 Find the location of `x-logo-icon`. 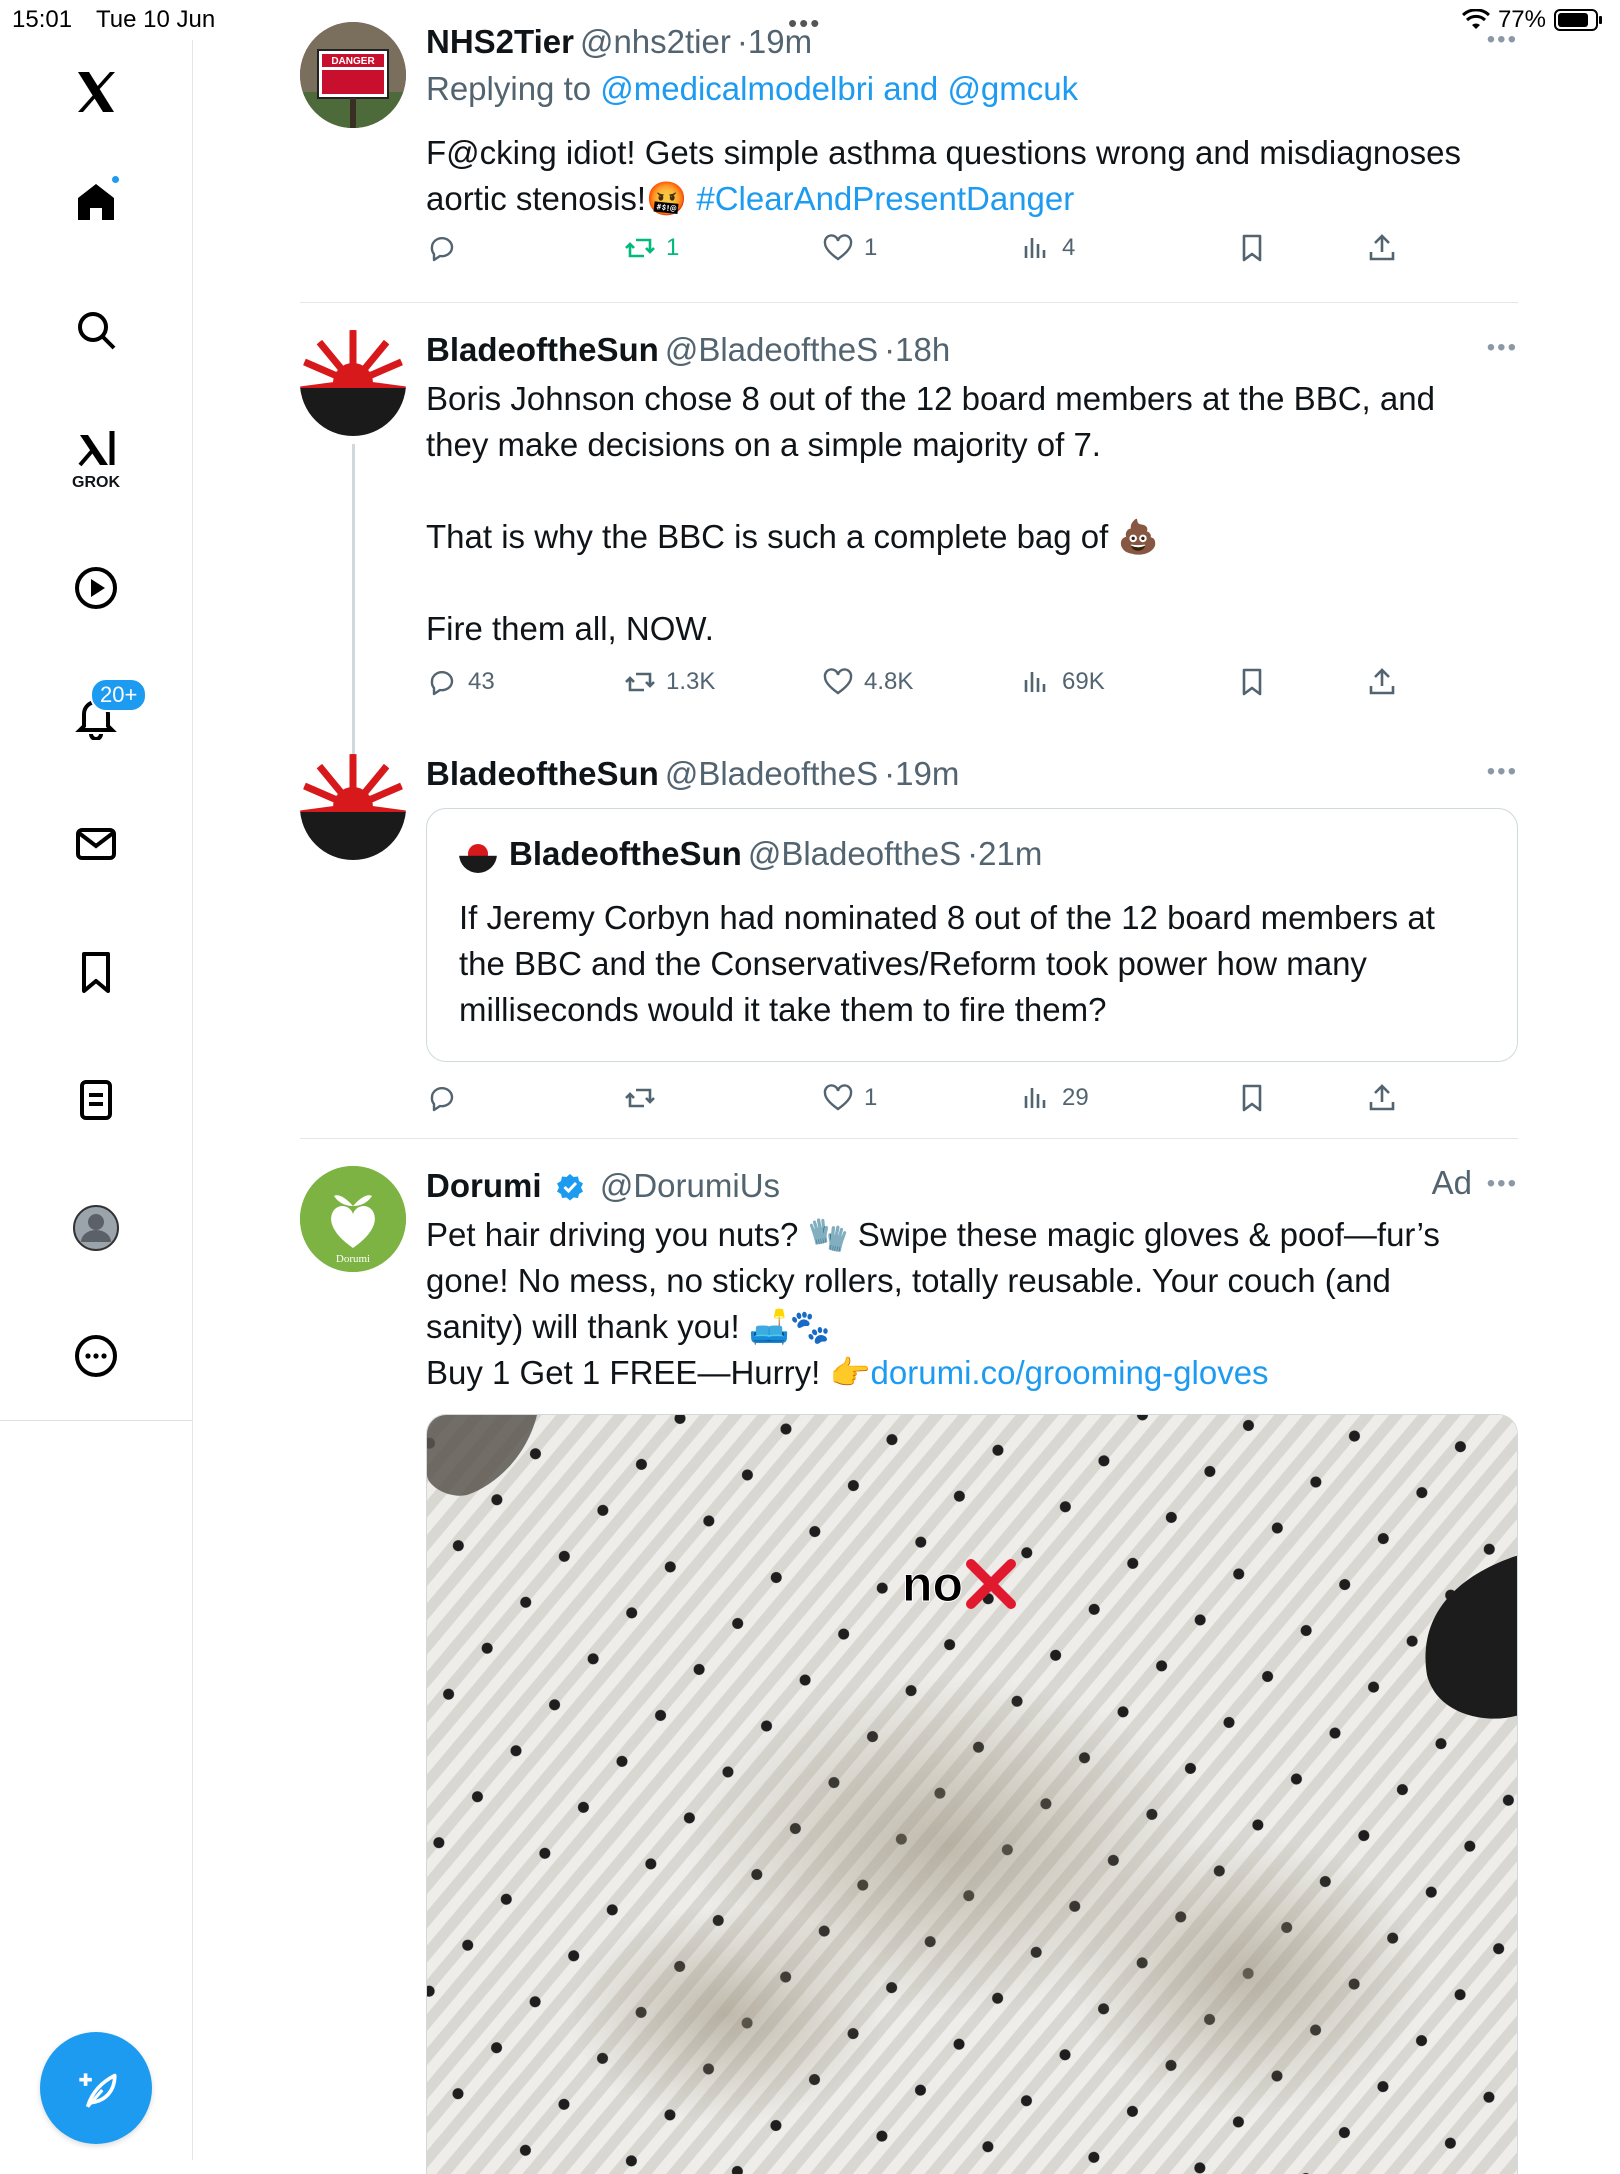

x-logo-icon is located at coordinates (96, 92).